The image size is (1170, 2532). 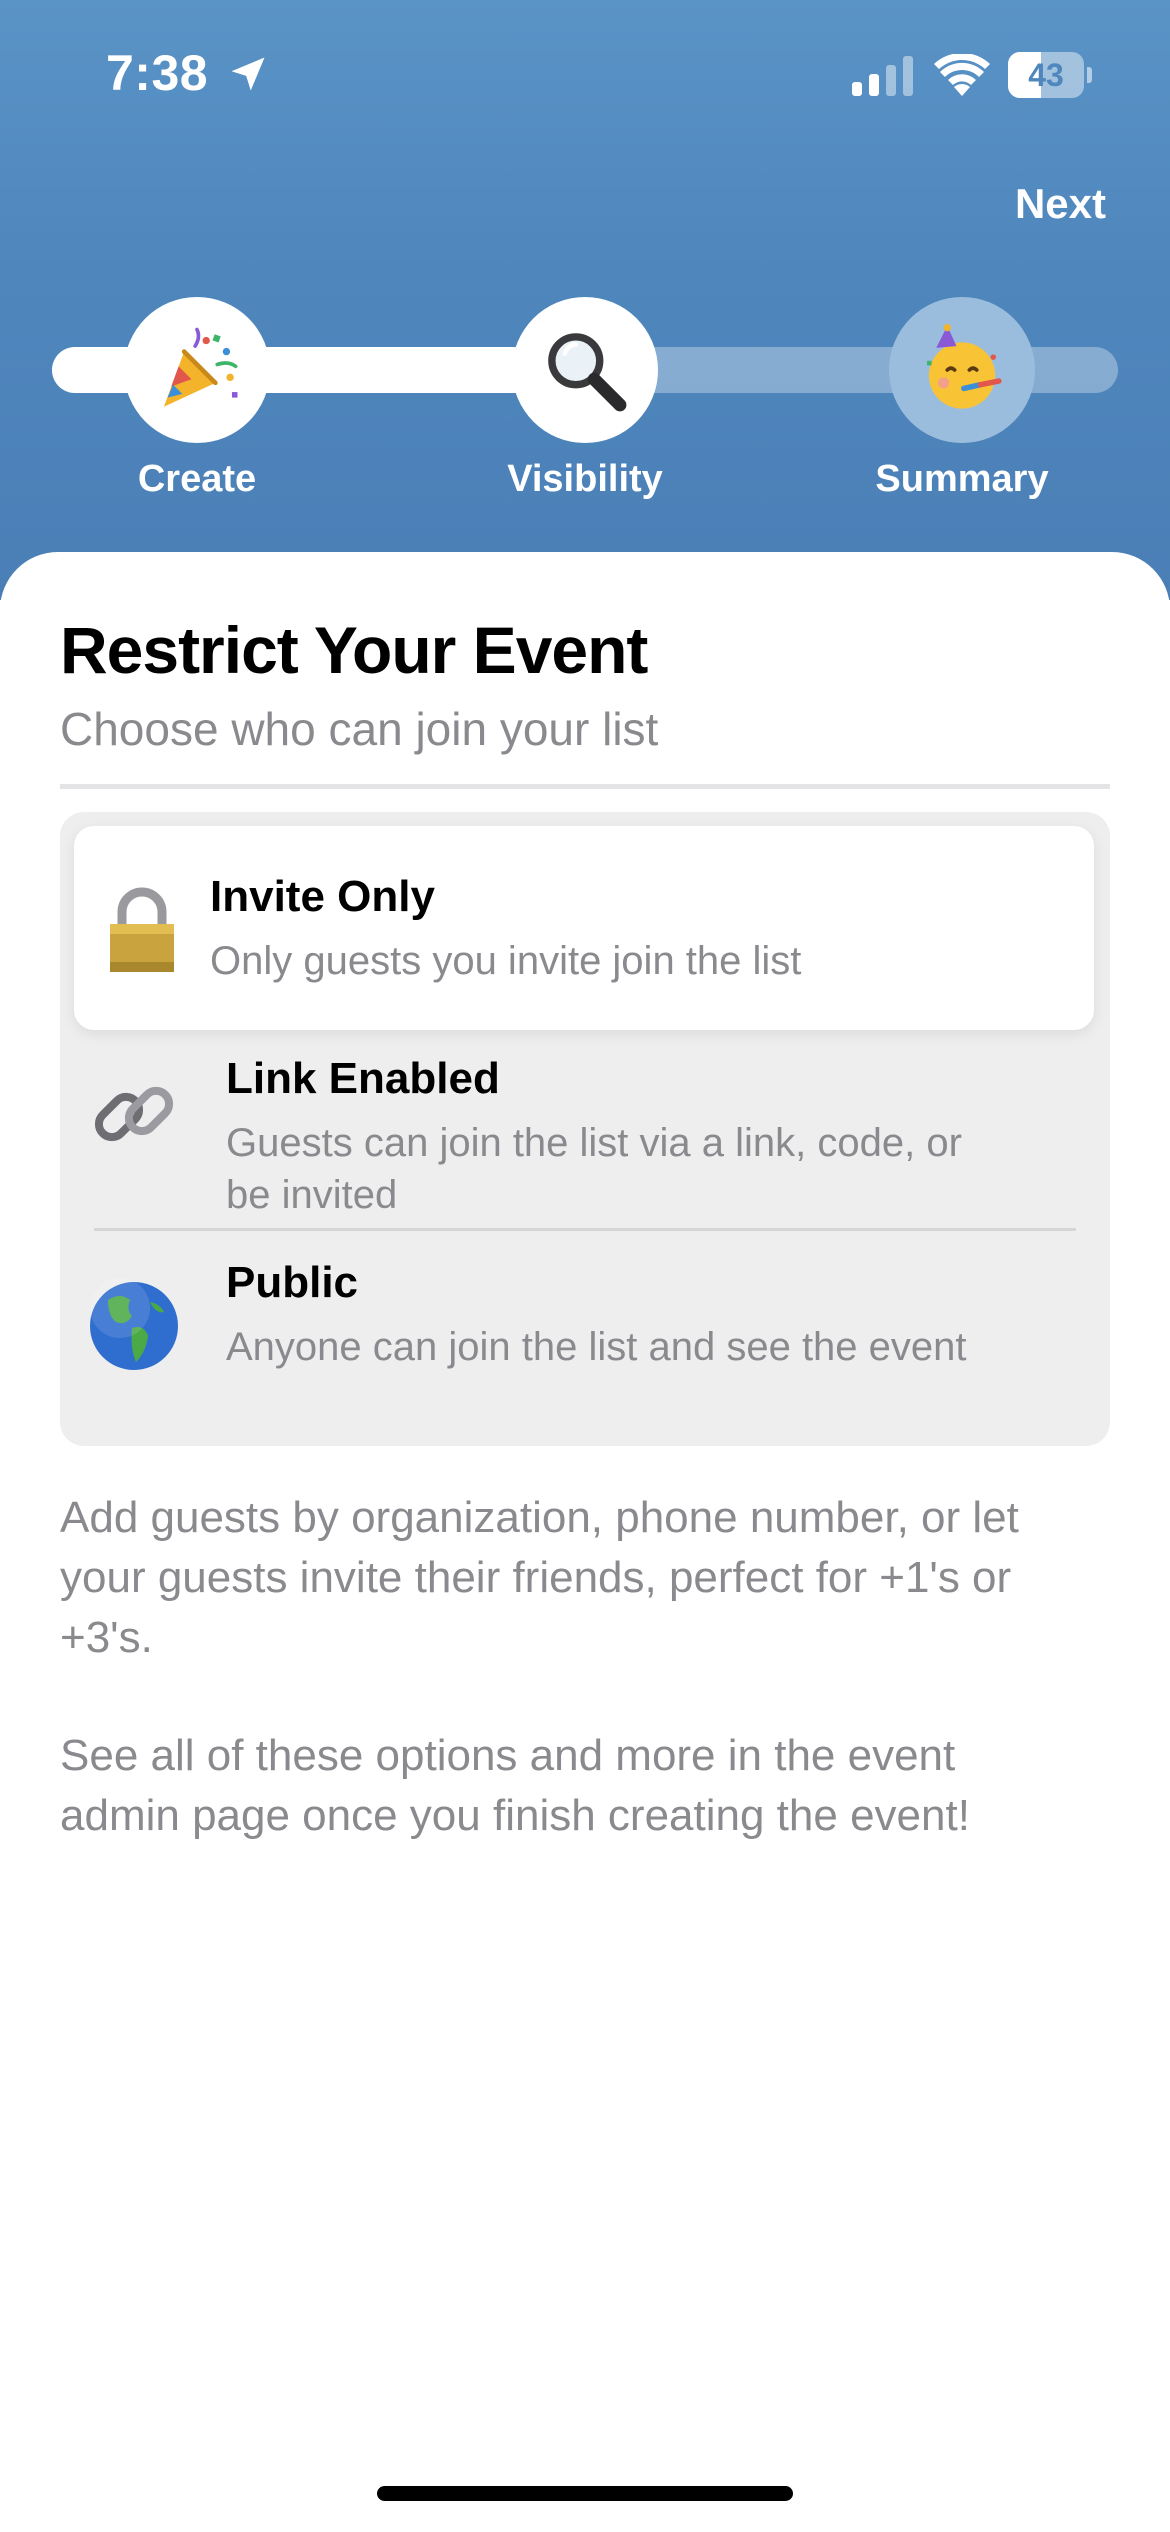 I want to click on home-indicator, so click(x=585, y=2493).